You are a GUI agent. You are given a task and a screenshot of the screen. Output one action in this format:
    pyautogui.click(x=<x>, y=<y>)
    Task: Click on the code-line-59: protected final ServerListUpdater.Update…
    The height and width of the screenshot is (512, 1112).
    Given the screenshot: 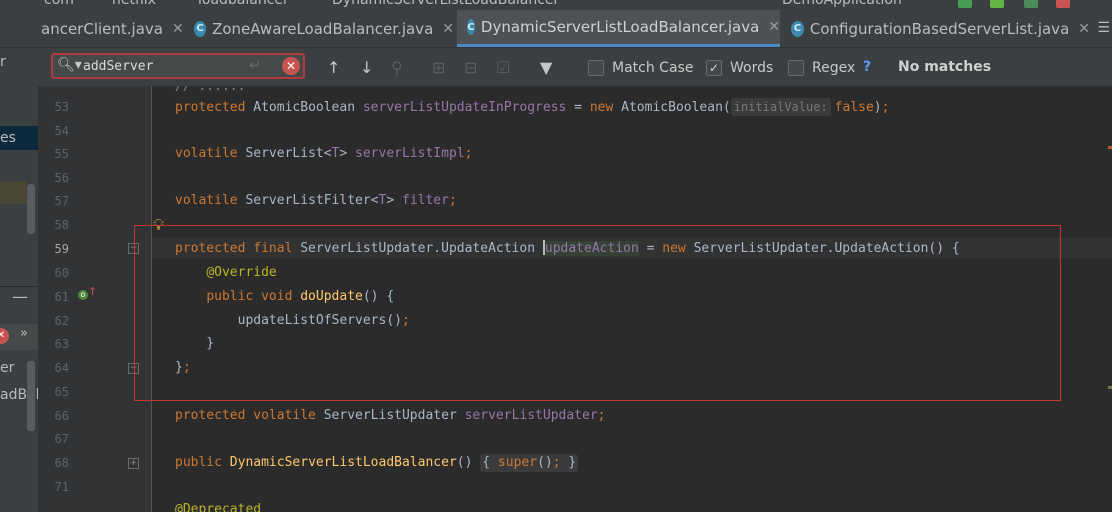 What is the action you would take?
    pyautogui.click(x=567, y=249)
    